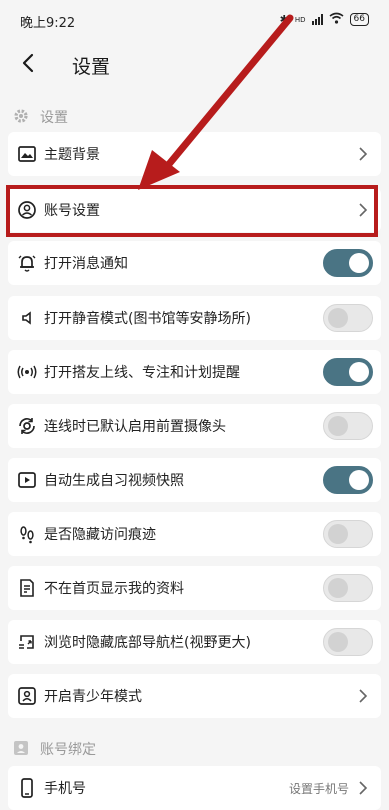 The height and width of the screenshot is (810, 389). What do you see at coordinates (194, 480) in the screenshot?
I see `row-video-snapshot: 自动生成自习视频快照` at bounding box center [194, 480].